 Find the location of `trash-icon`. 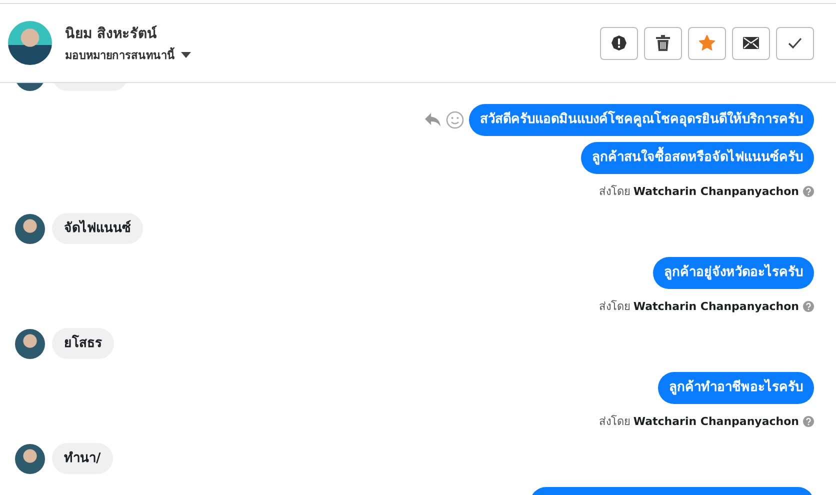

trash-icon is located at coordinates (663, 43).